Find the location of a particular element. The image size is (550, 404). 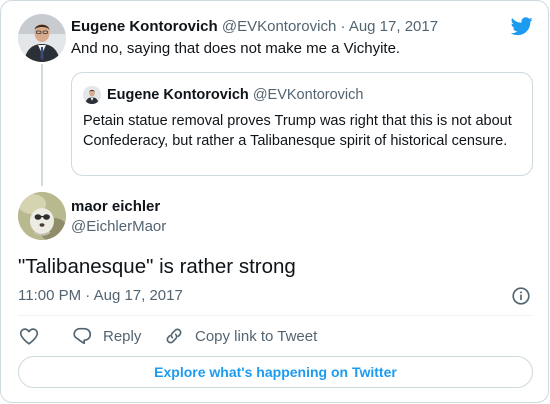

parent-author-name: Eugene Kontorovich is located at coordinates (144, 26).